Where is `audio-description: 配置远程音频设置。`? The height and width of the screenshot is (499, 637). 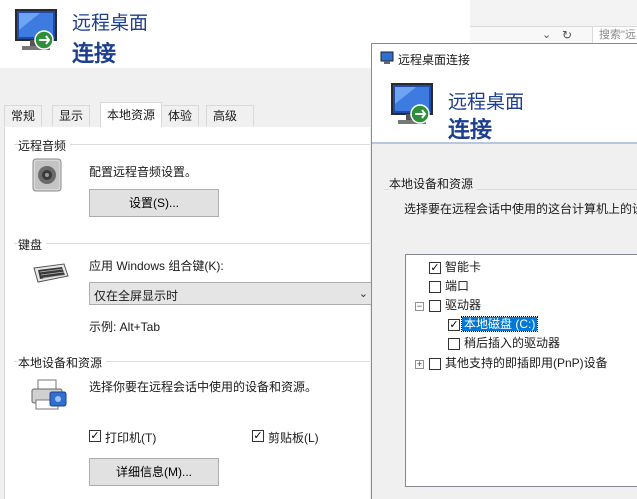
audio-description: 配置远程音频设置。 is located at coordinates (143, 172).